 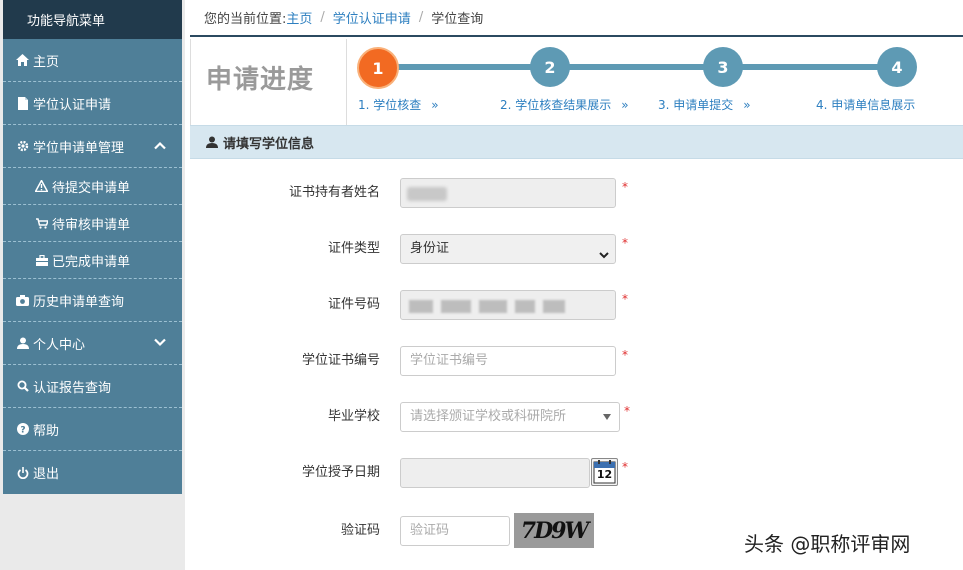 What do you see at coordinates (22, 103) in the screenshot?
I see `file-icon` at bounding box center [22, 103].